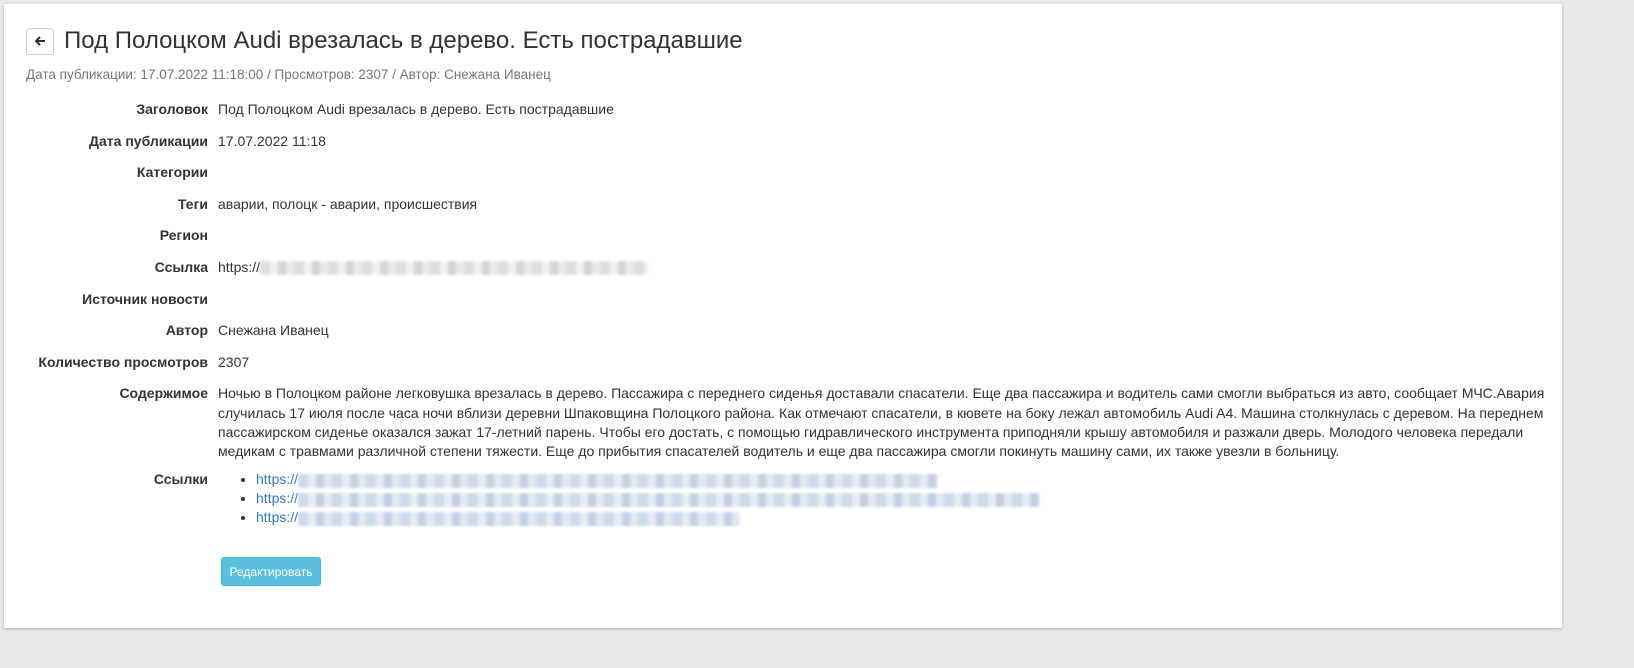 The height and width of the screenshot is (668, 1634). I want to click on link-prefix: https://, so click(239, 266).